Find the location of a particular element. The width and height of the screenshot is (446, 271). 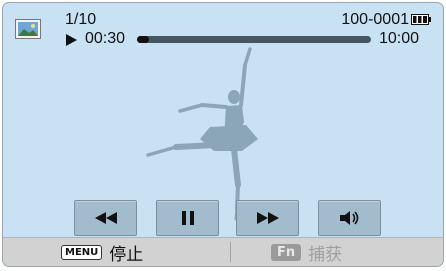

elapsed-time: 00:30 is located at coordinates (105, 38).